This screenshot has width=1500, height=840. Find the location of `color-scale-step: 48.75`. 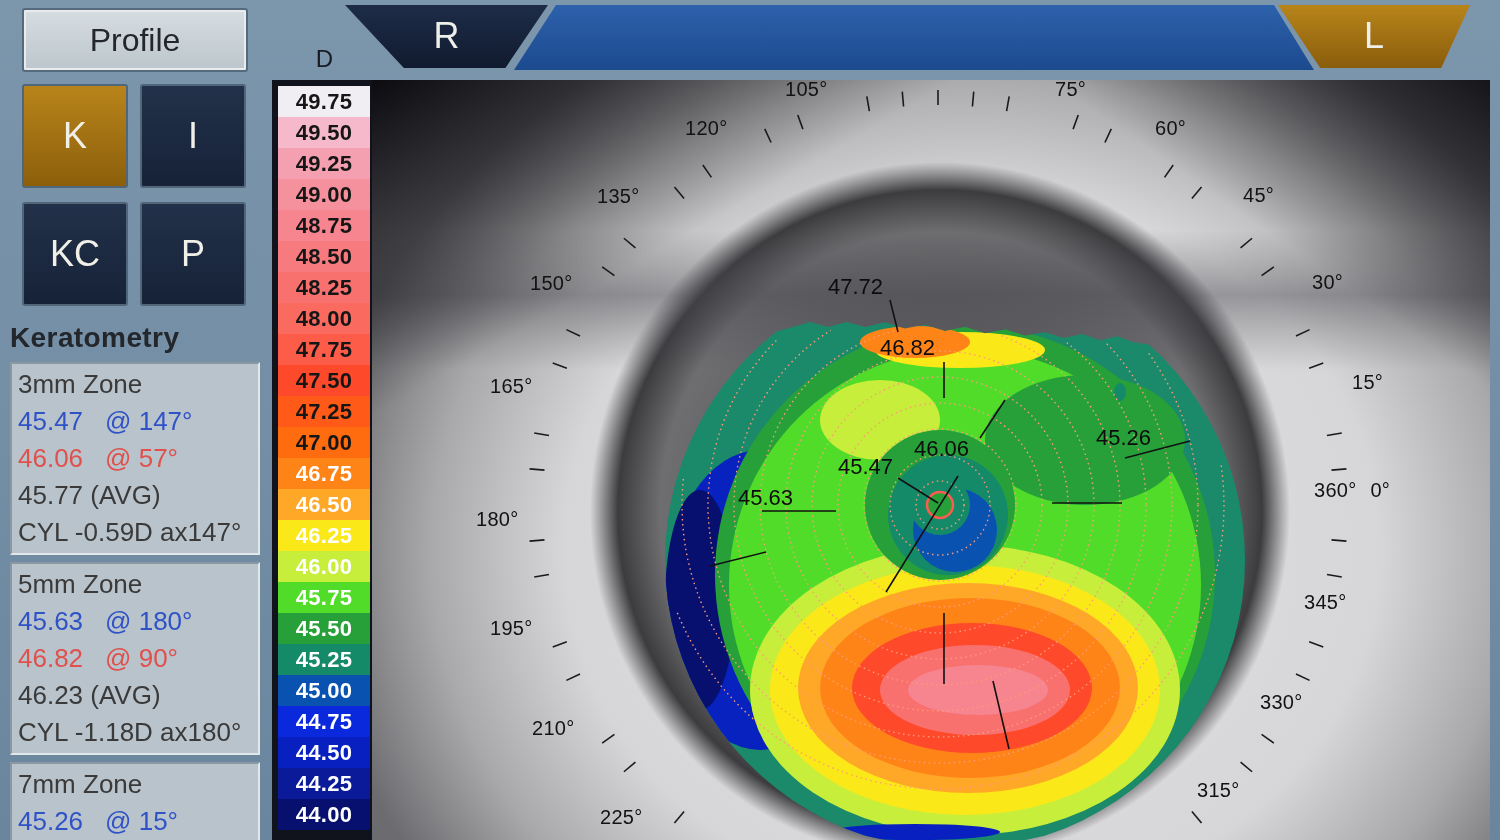

color-scale-step: 48.75 is located at coordinates (324, 225).